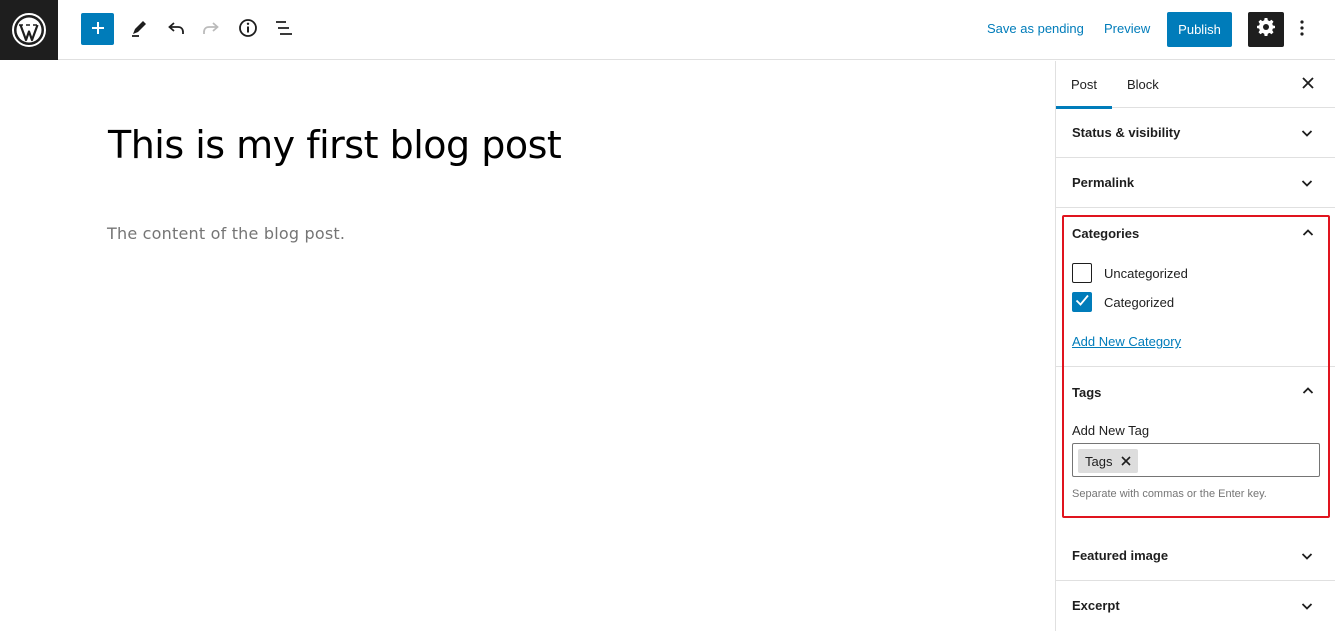 Image resolution: width=1335 pixels, height=631 pixels. I want to click on tag-chip: Tags, so click(1108, 461).